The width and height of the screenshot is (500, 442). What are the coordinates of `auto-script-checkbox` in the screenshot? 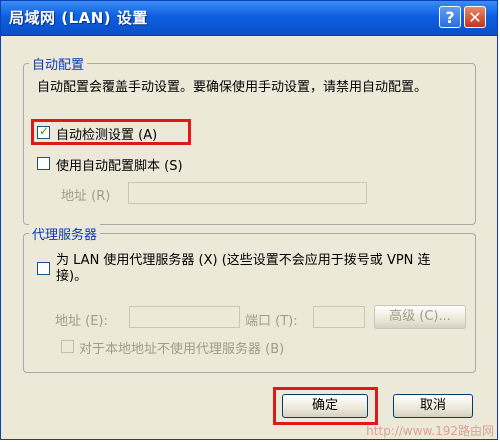 It's located at (43, 163).